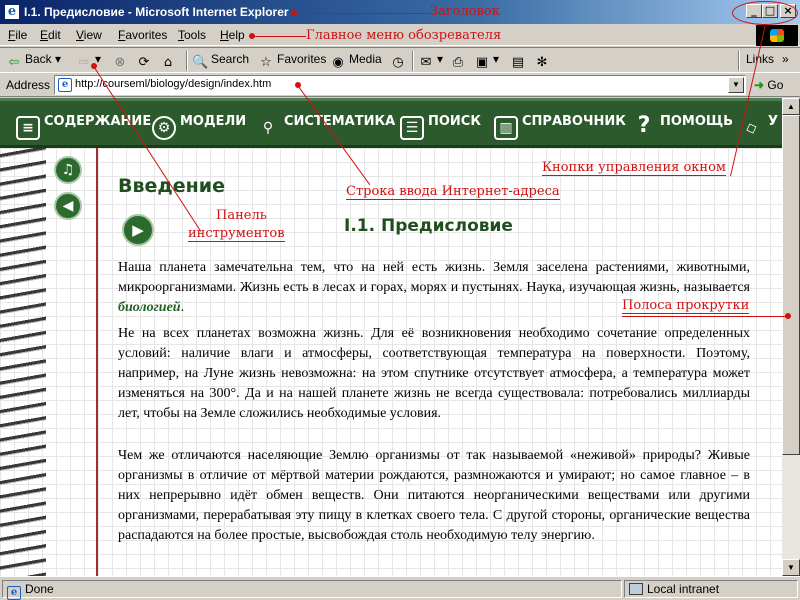  Describe the element at coordinates (84, 62) in the screenshot. I see `forward-arrow-icon: ⇨` at that location.